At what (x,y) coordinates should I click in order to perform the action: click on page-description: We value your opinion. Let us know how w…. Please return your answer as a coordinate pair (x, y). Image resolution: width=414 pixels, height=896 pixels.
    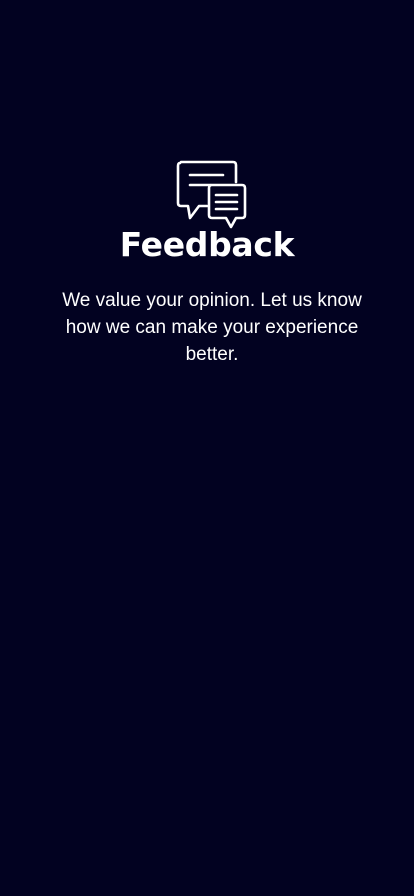
    Looking at the image, I should click on (212, 327).